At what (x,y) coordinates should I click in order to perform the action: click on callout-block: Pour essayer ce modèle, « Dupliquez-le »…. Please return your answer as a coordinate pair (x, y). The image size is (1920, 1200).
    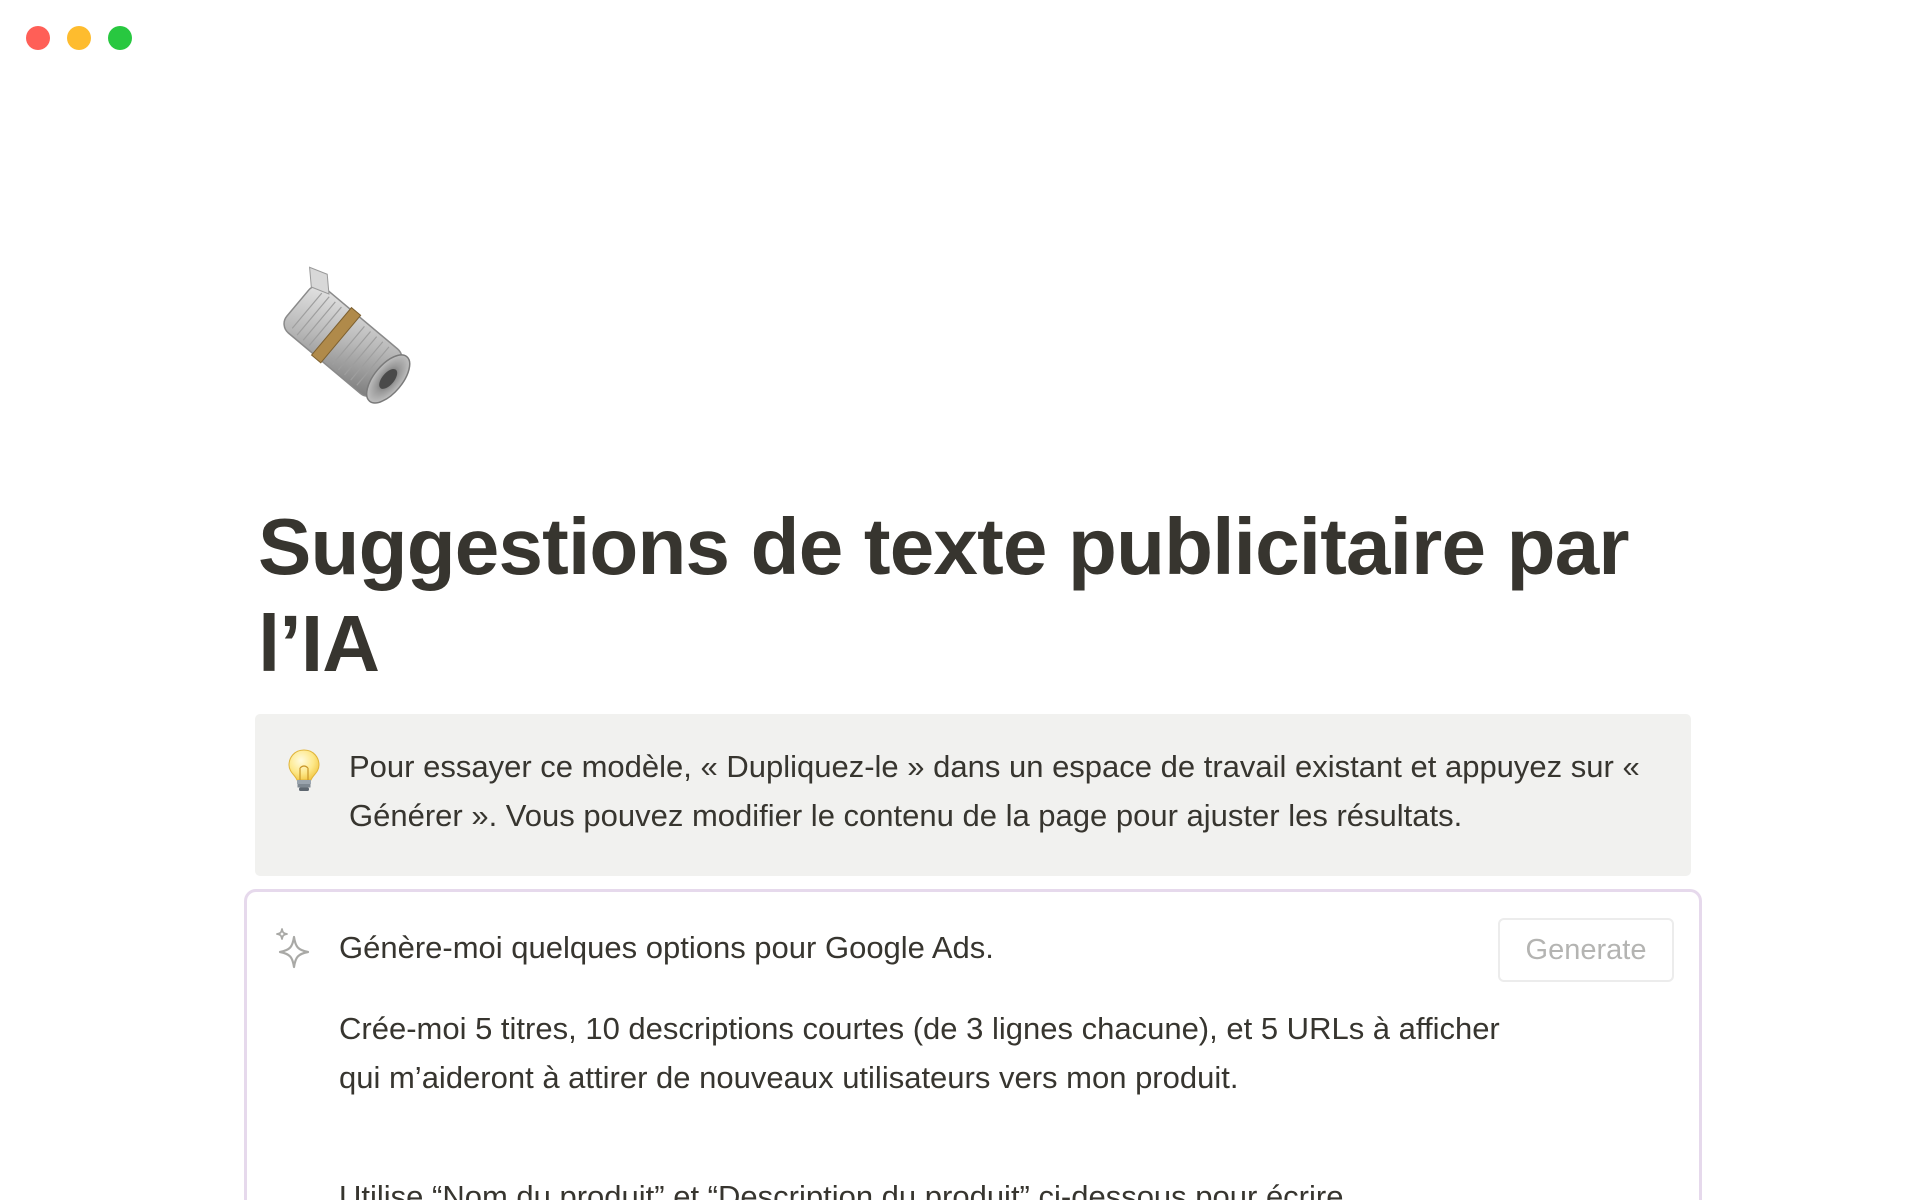
    Looking at the image, I should click on (973, 795).